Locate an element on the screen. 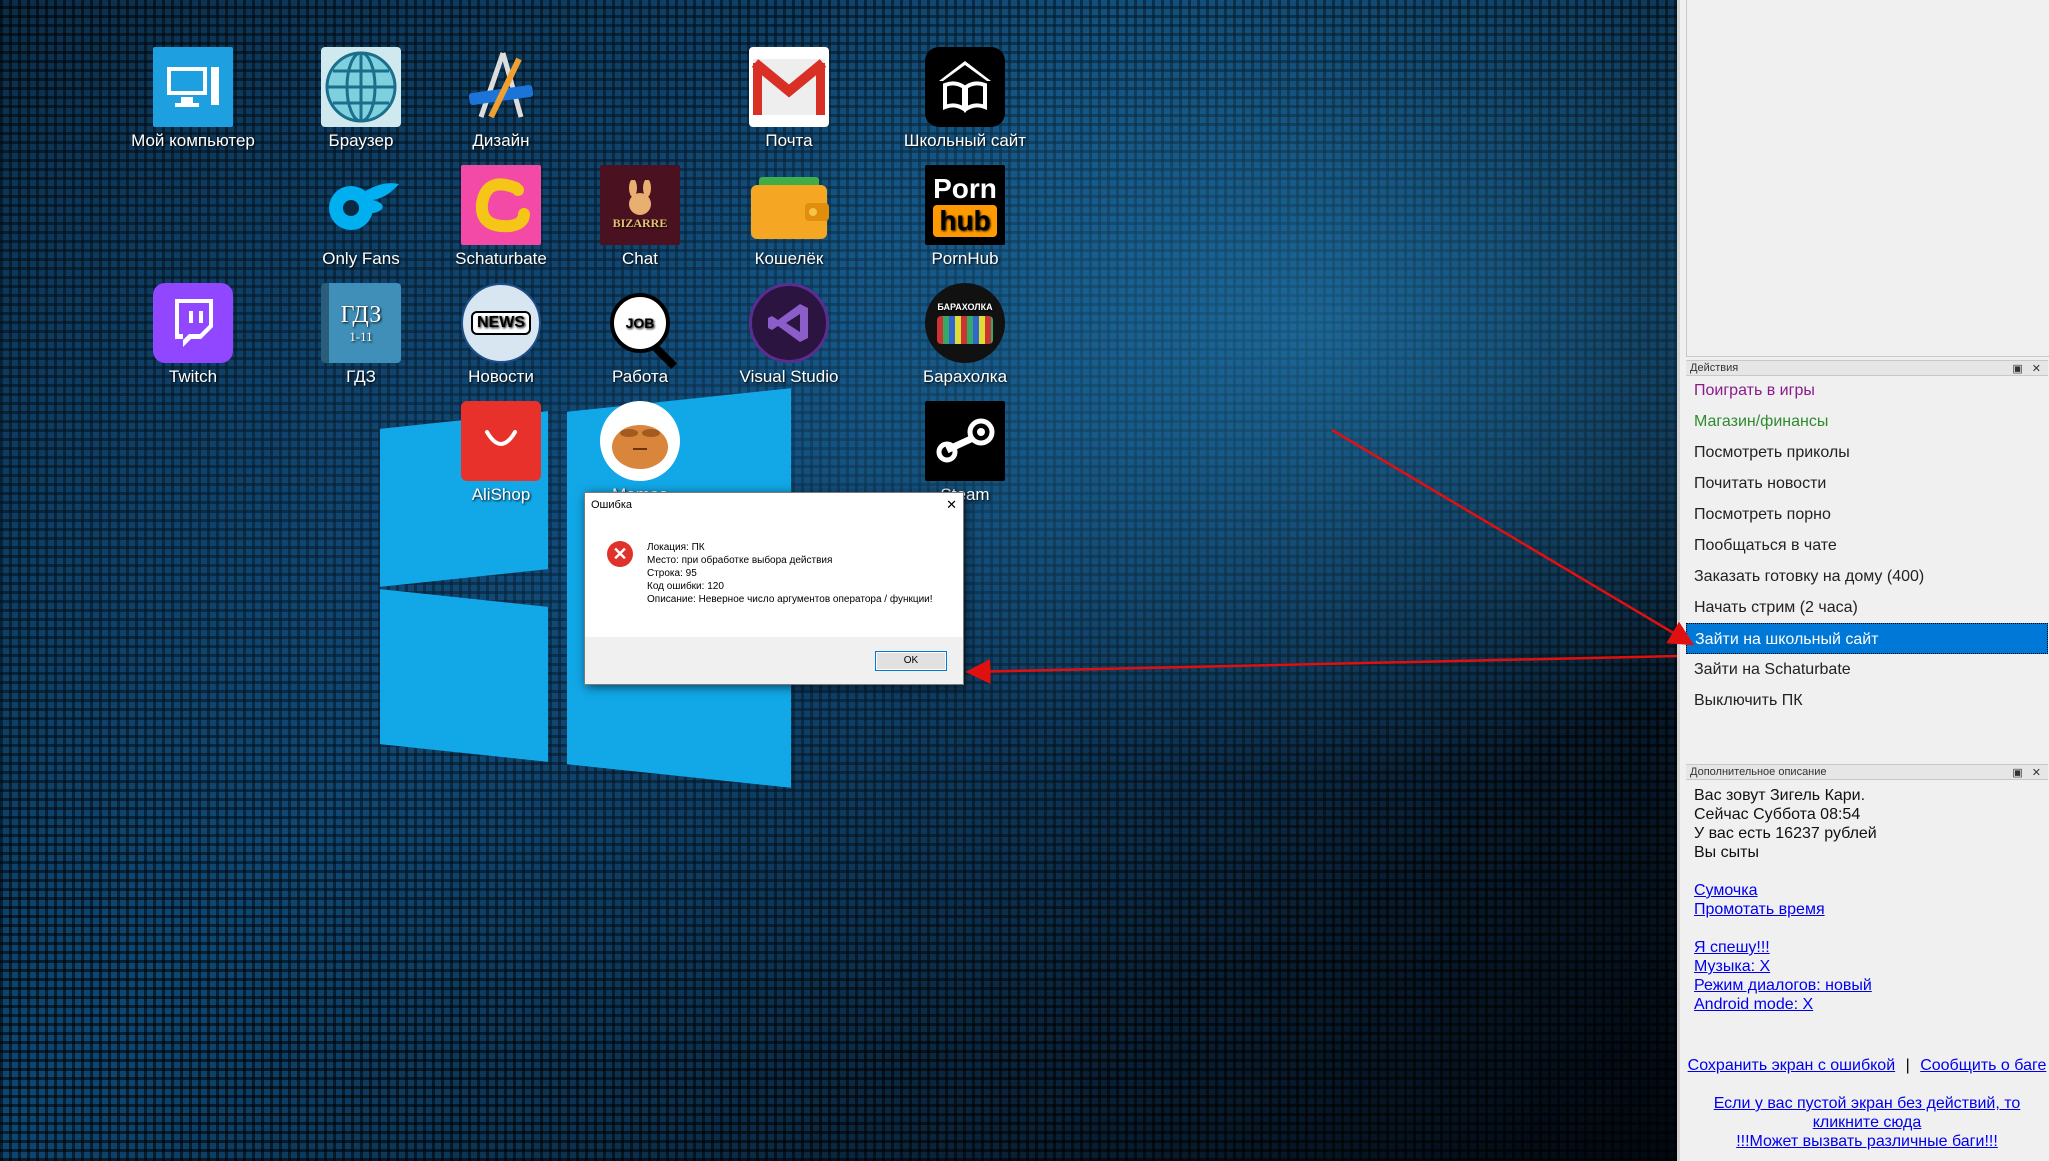 The image size is (2049, 1161). description-header: Дополнительное описание ▣ ✕ is located at coordinates (1867, 772).